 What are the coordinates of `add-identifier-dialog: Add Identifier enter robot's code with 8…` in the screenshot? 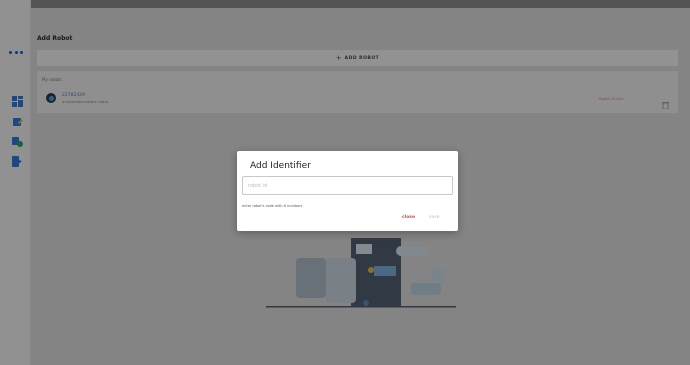 It's located at (347, 191).